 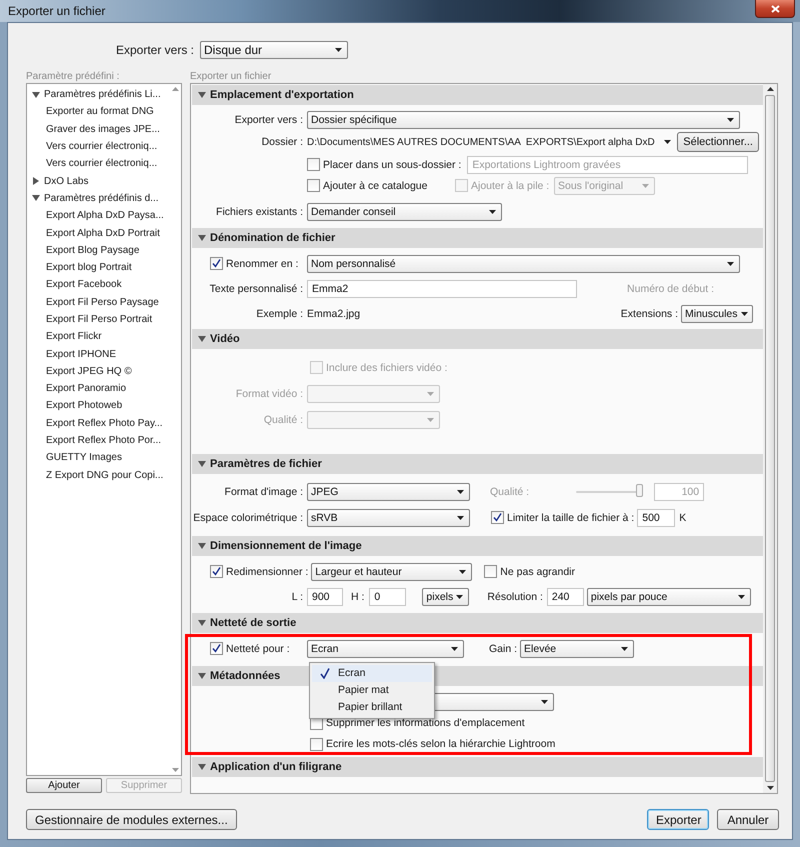 What do you see at coordinates (276, 767) in the screenshot?
I see `section-title: Application d'un filigrane` at bounding box center [276, 767].